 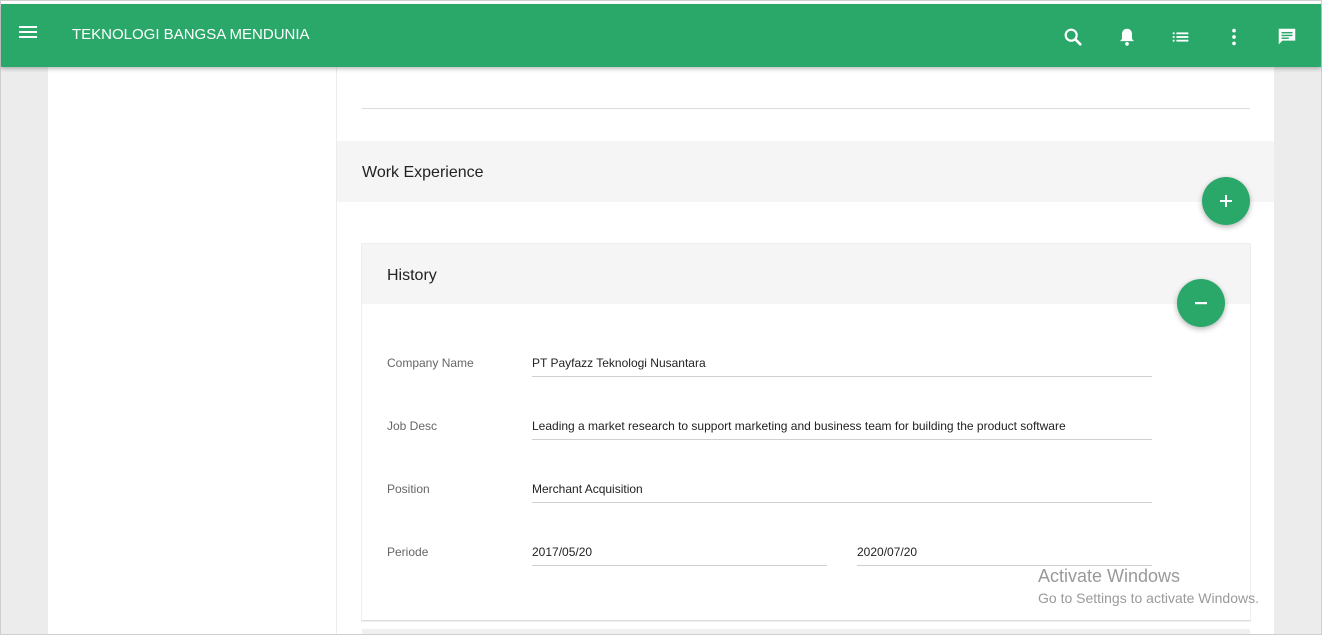 I want to click on plus-icon, so click(x=1226, y=201).